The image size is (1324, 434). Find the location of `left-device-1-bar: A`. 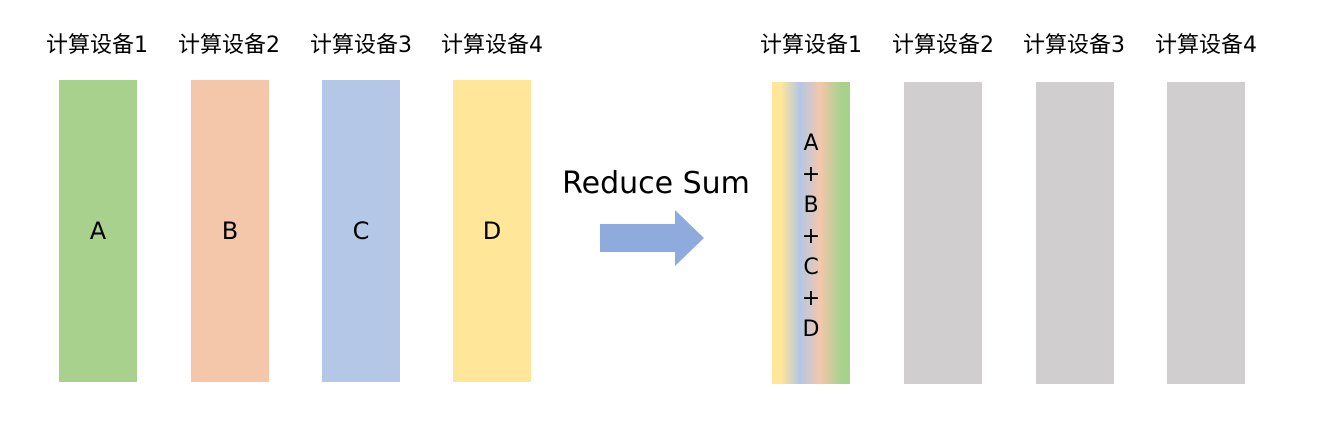

left-device-1-bar: A is located at coordinates (98, 231).